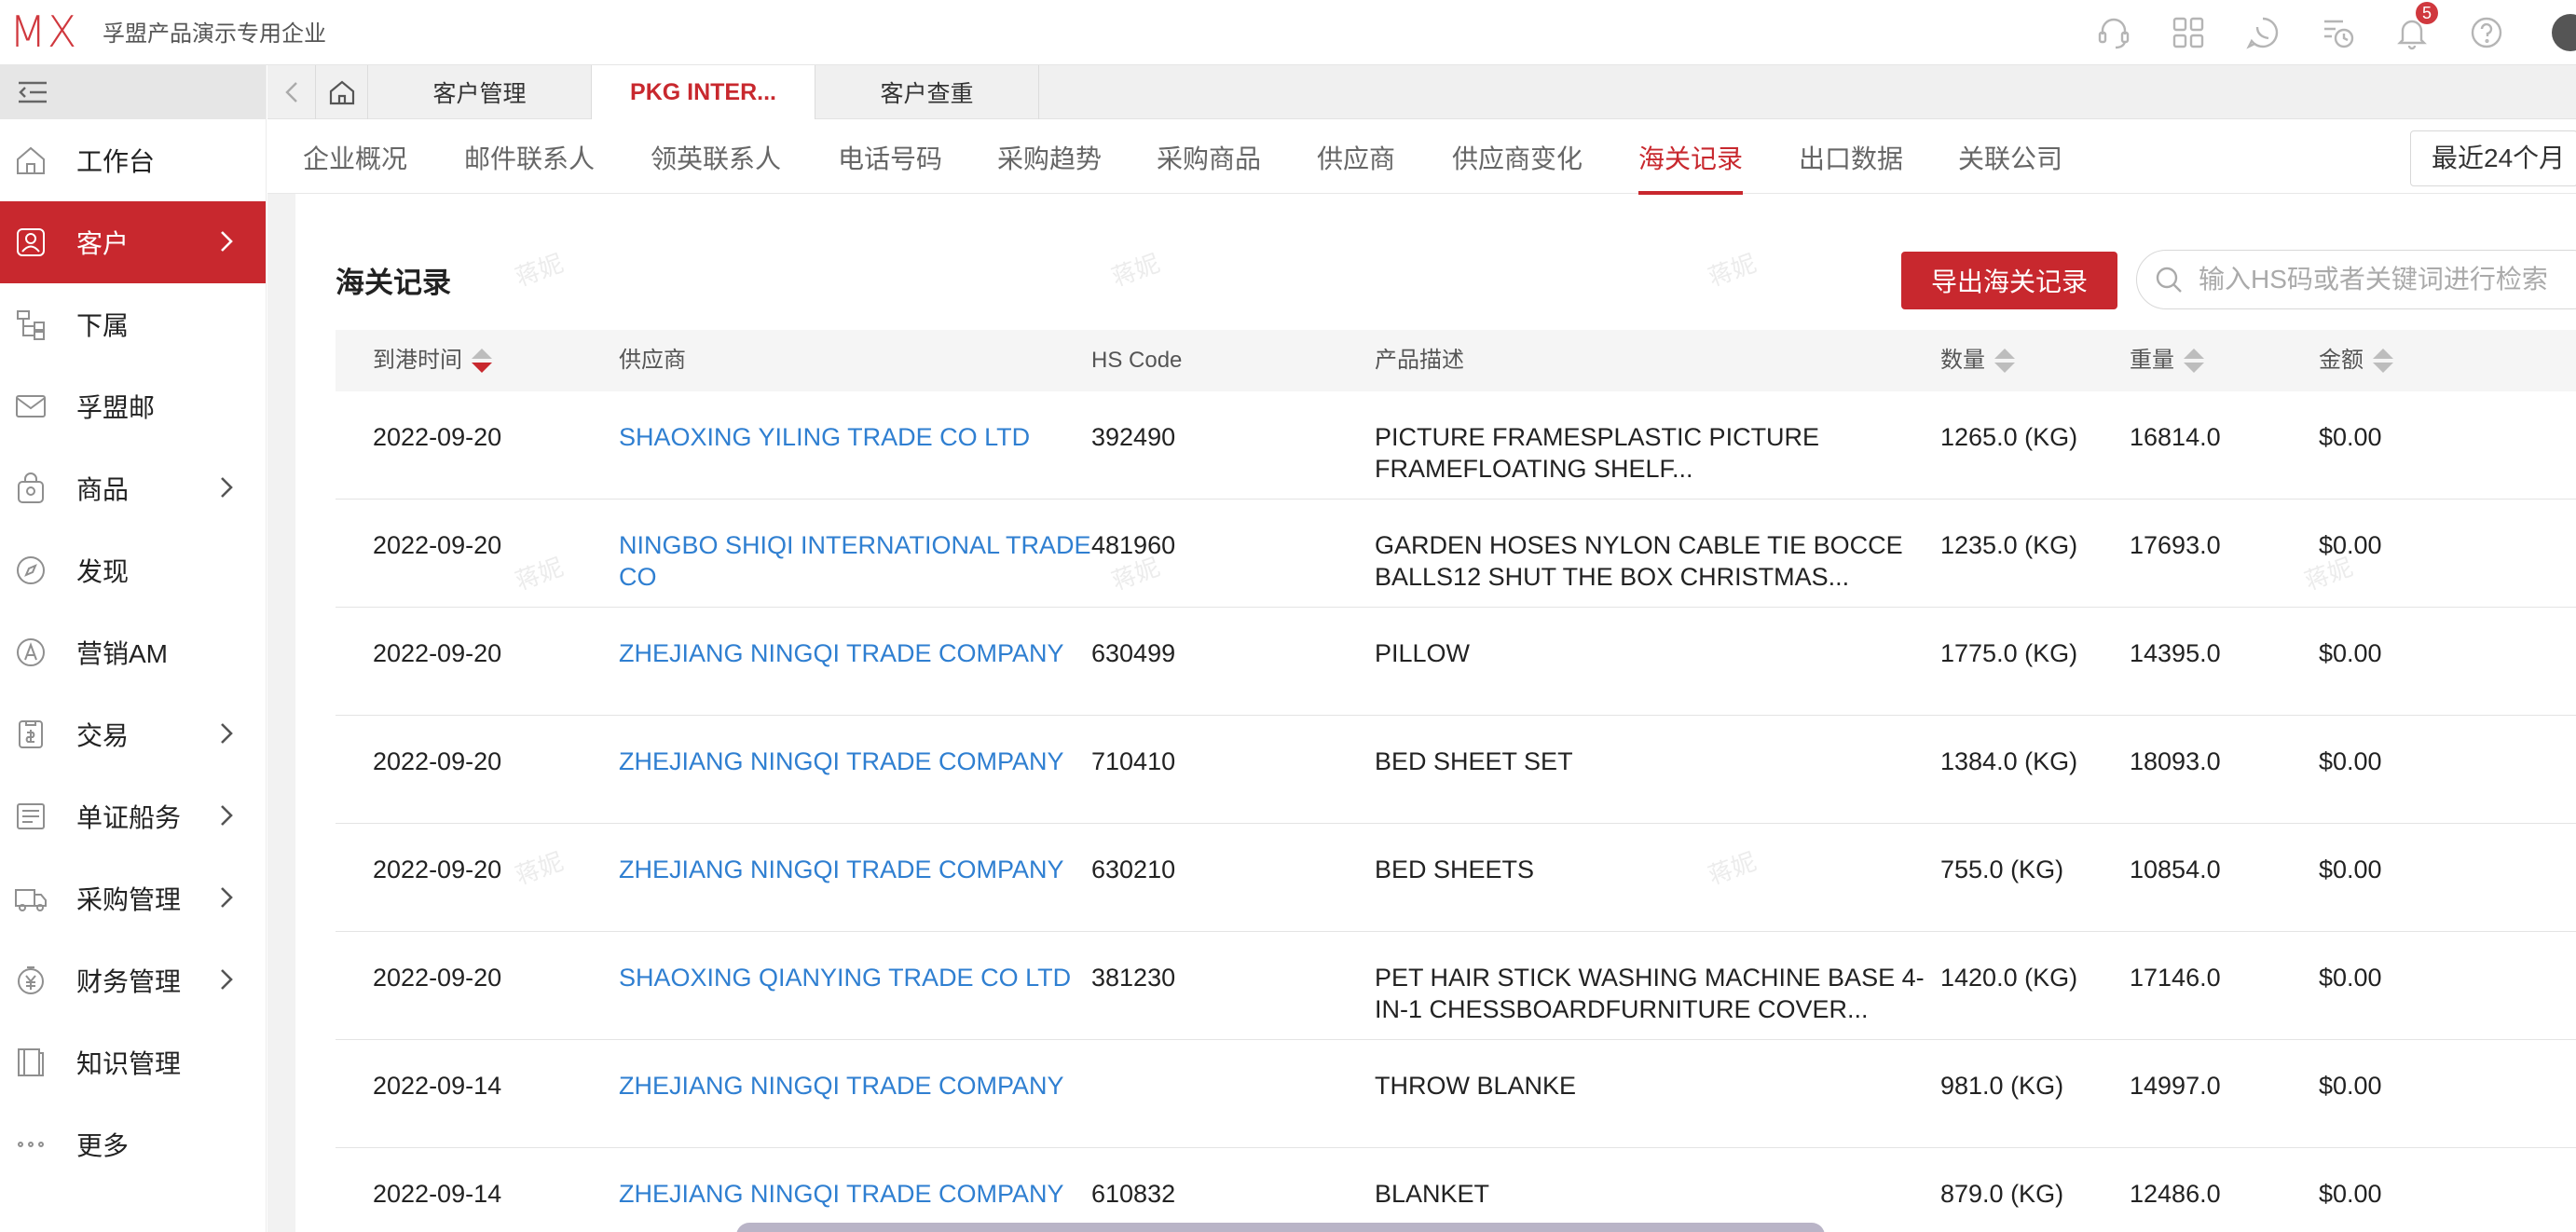  I want to click on cell-supplier-link: SHAOXING YILING TRADE CO LTD, so click(856, 437).